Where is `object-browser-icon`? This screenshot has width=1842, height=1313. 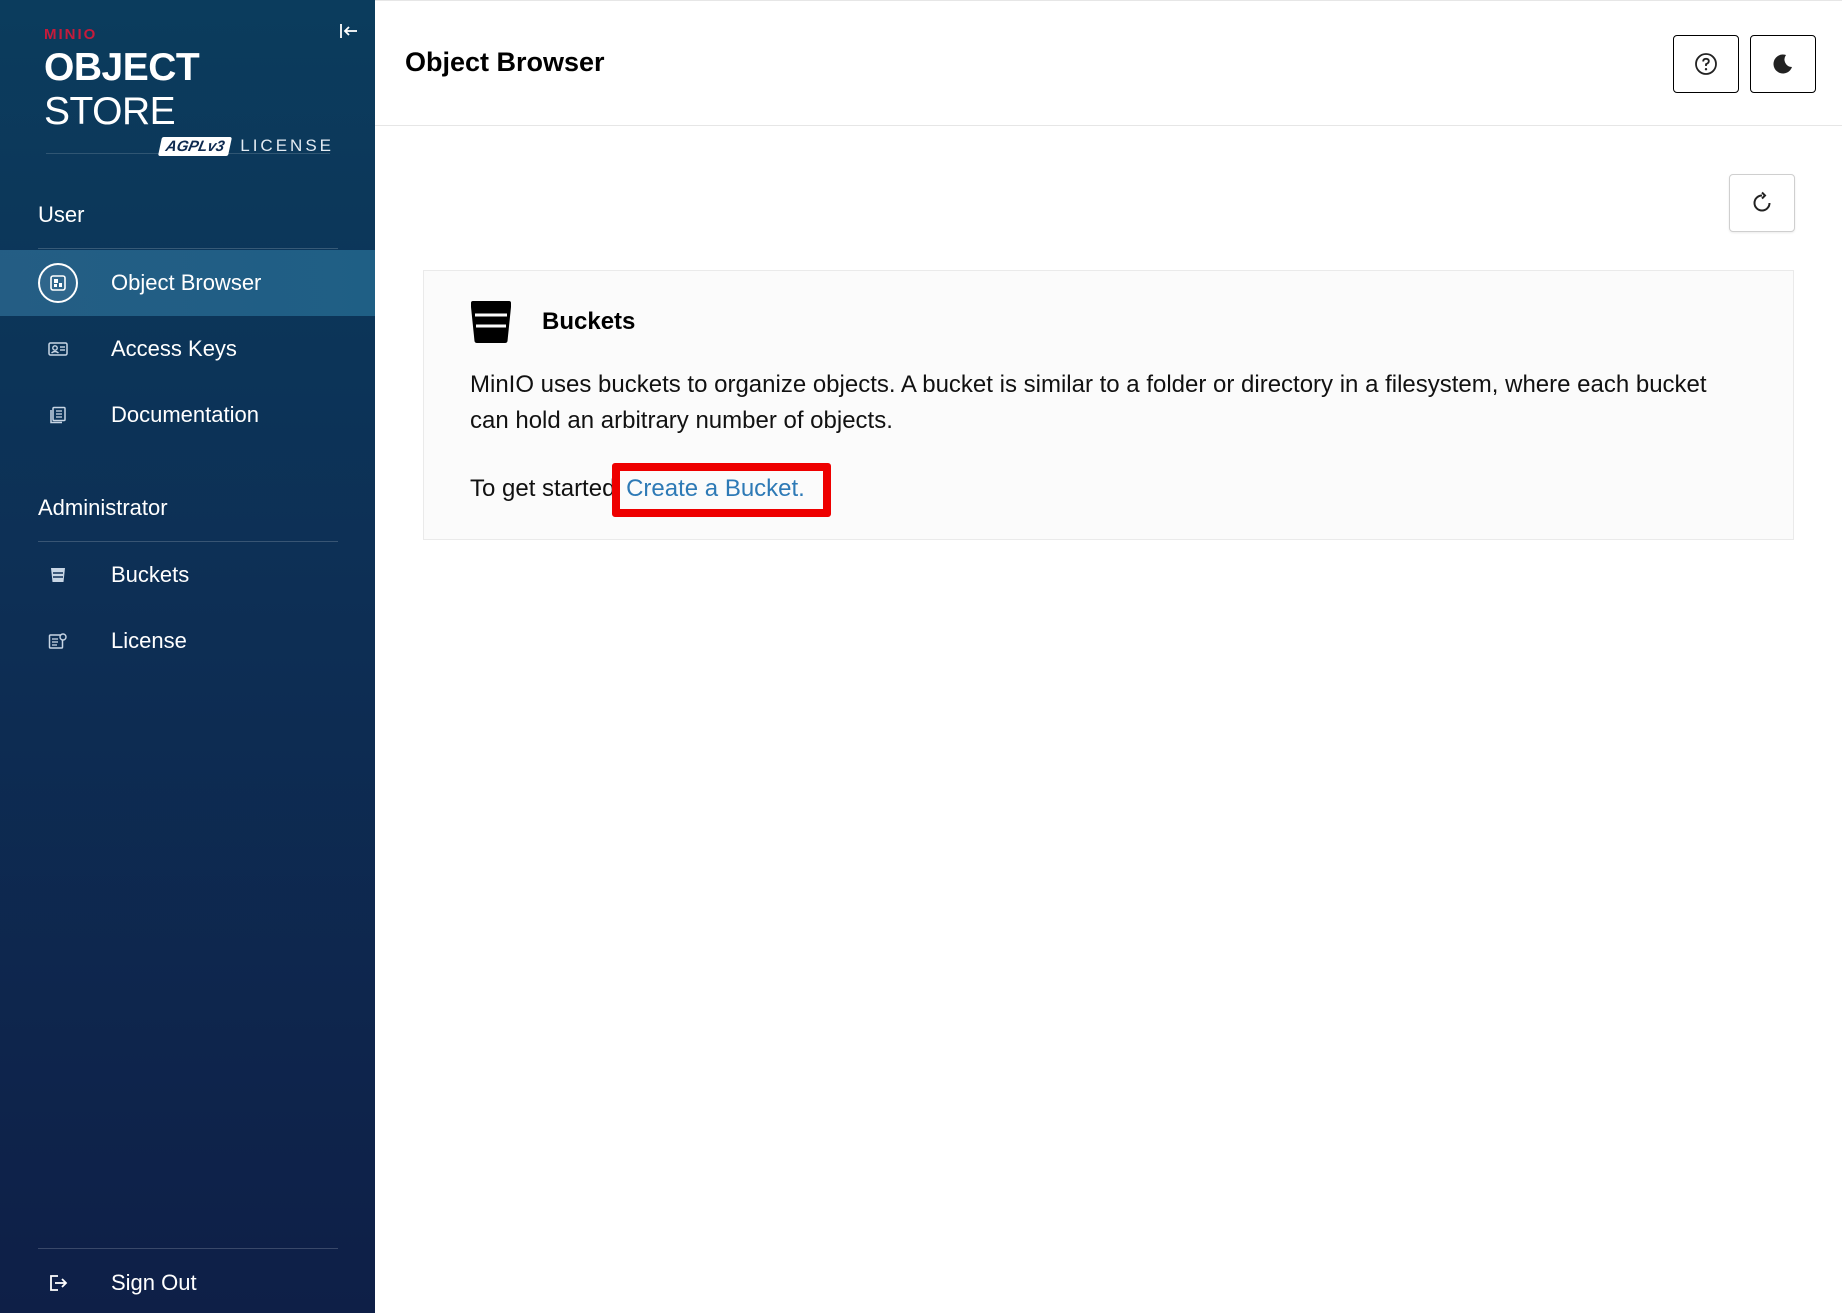 object-browser-icon is located at coordinates (58, 283).